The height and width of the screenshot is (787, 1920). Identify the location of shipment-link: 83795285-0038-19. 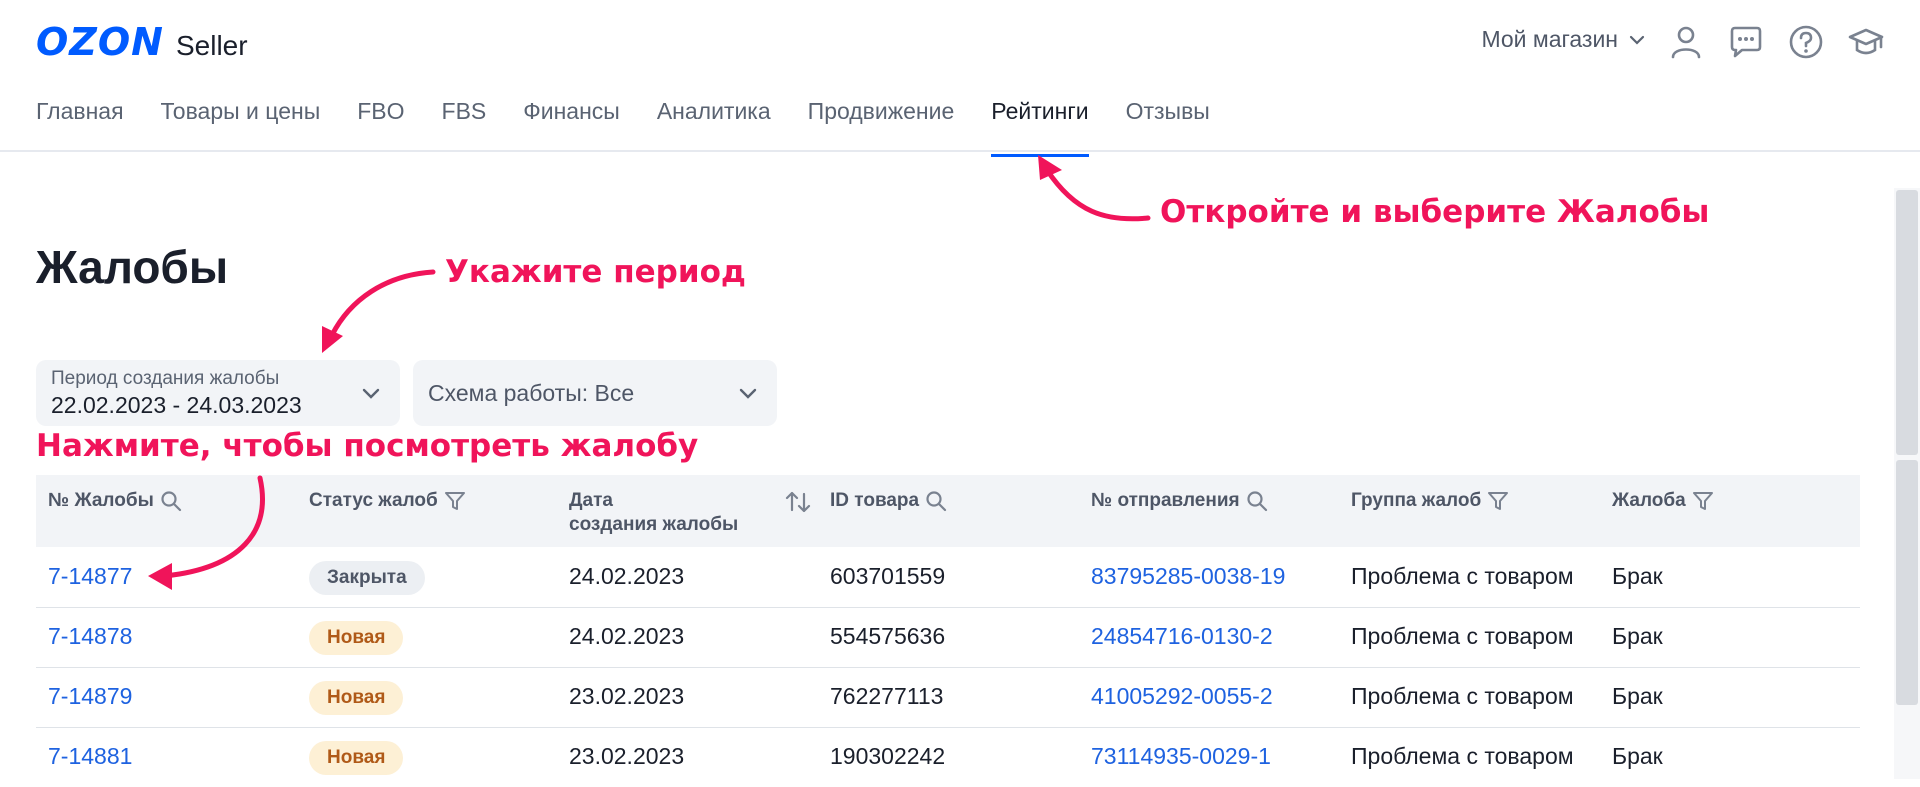
(1188, 576).